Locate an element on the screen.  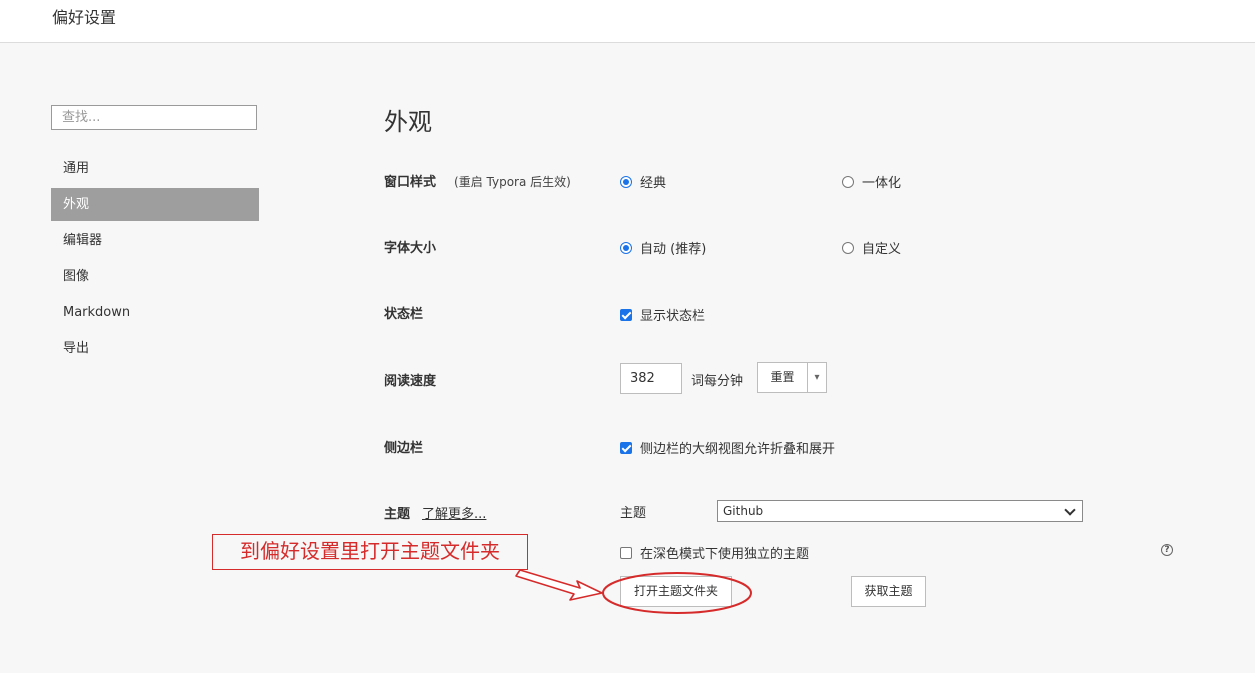
status-bar-checkbox: 显示状态栏 is located at coordinates (662, 314).